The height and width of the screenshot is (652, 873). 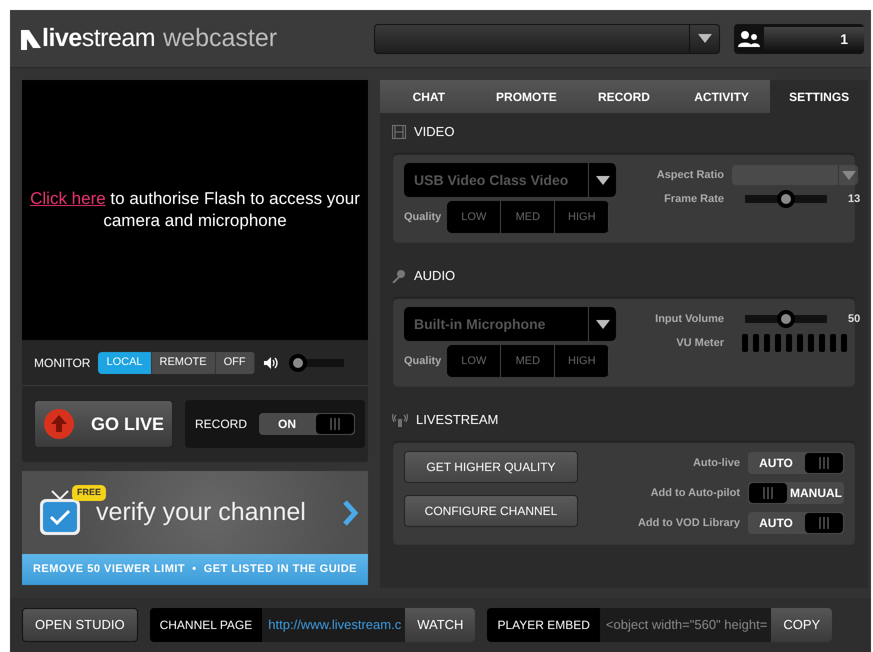 What do you see at coordinates (220, 38) in the screenshot?
I see `product-name: webcaster` at bounding box center [220, 38].